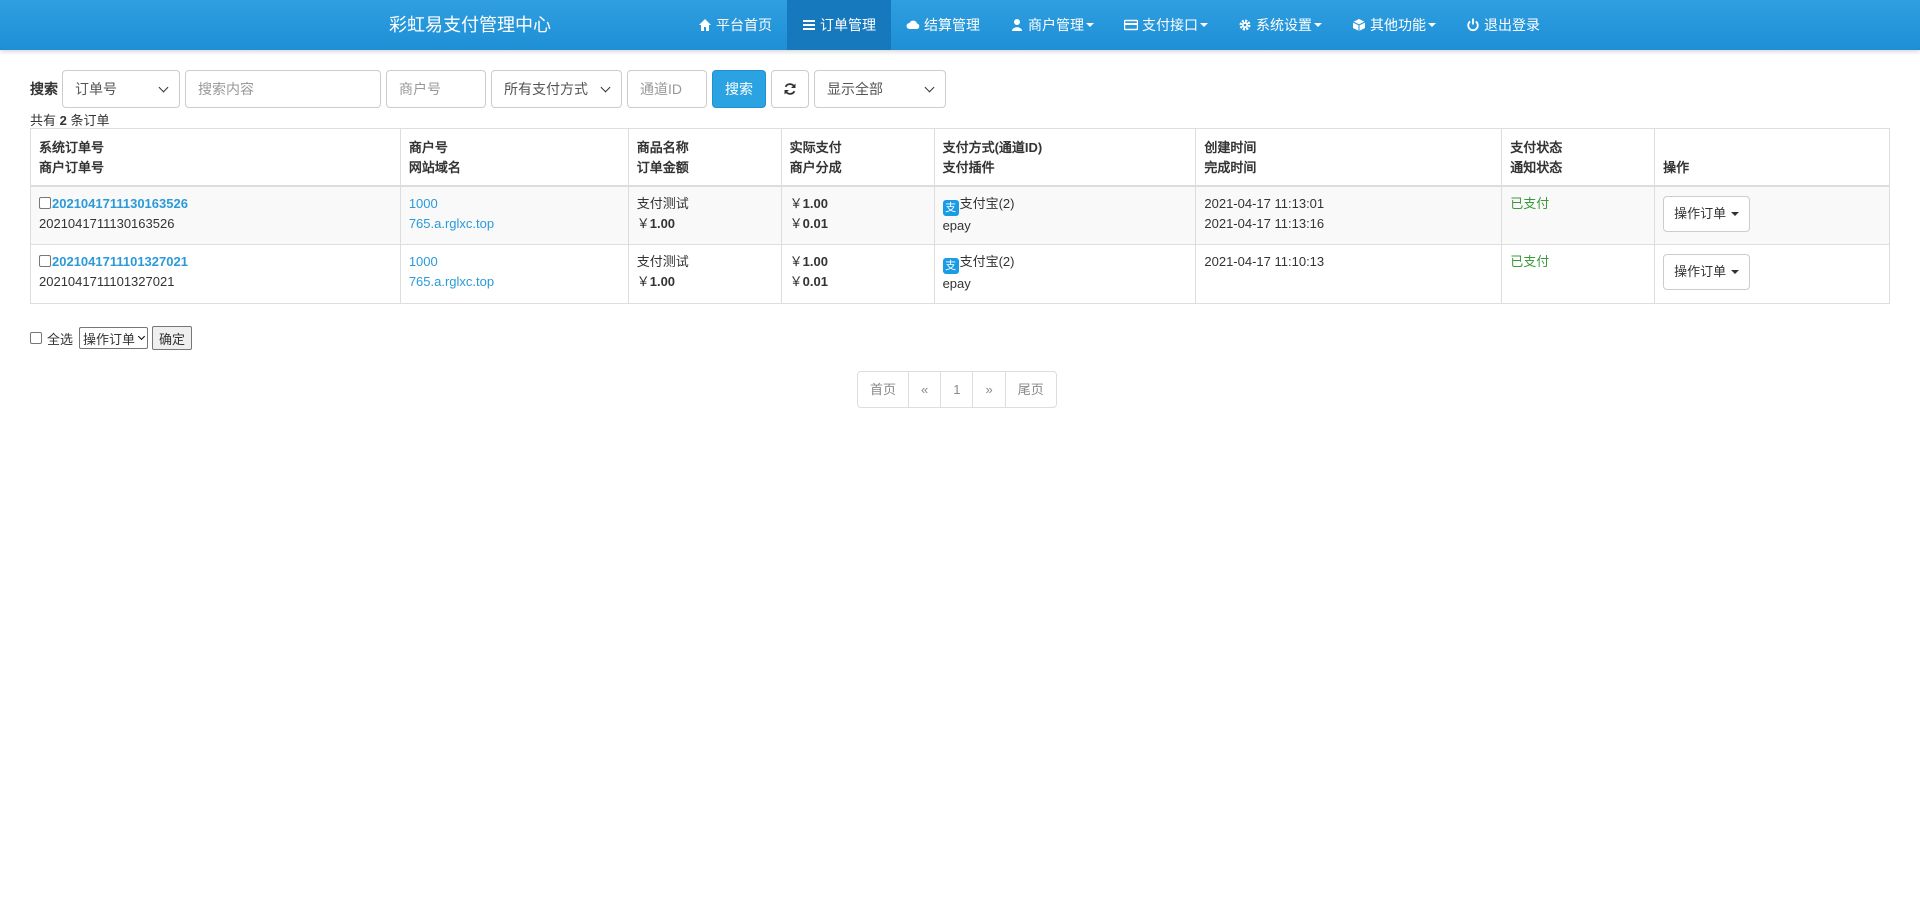  I want to click on search-type-select: 订单号, so click(121, 89).